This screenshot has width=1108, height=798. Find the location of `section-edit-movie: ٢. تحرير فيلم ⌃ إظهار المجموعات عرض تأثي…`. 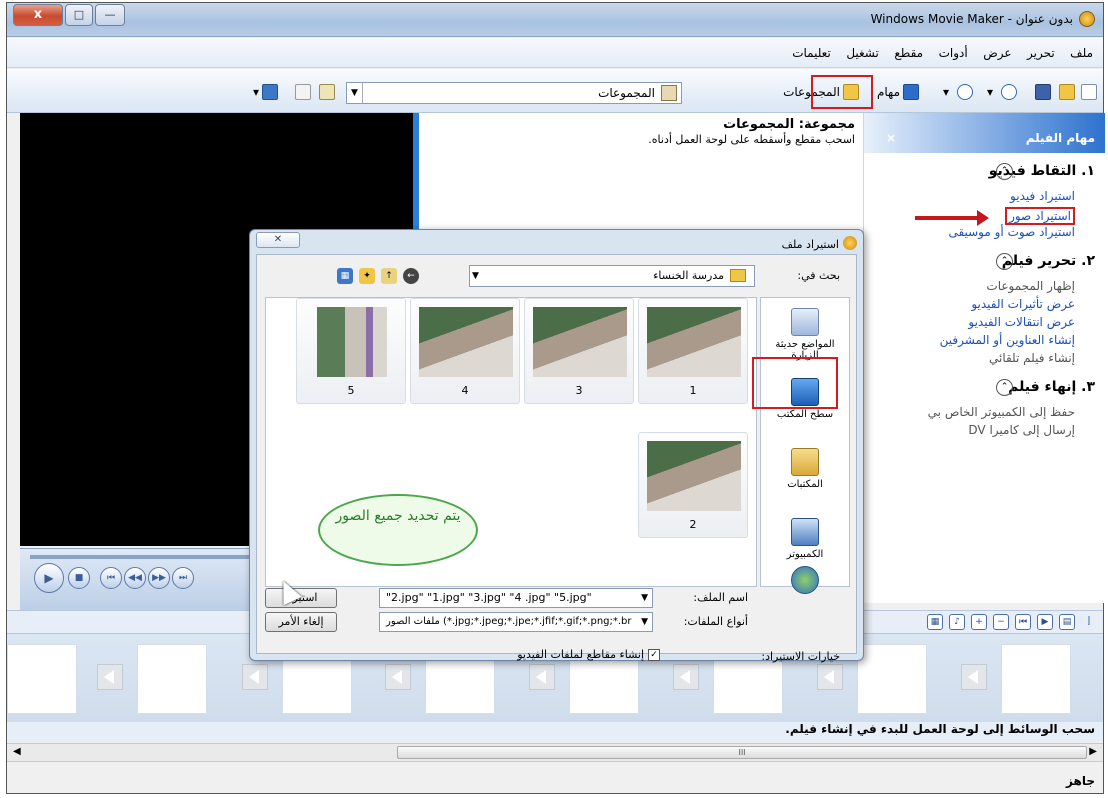

section-edit-movie: ٢. تحرير فيلم ⌃ إظهار المجموعات عرض تأثي… is located at coordinates (984, 311).